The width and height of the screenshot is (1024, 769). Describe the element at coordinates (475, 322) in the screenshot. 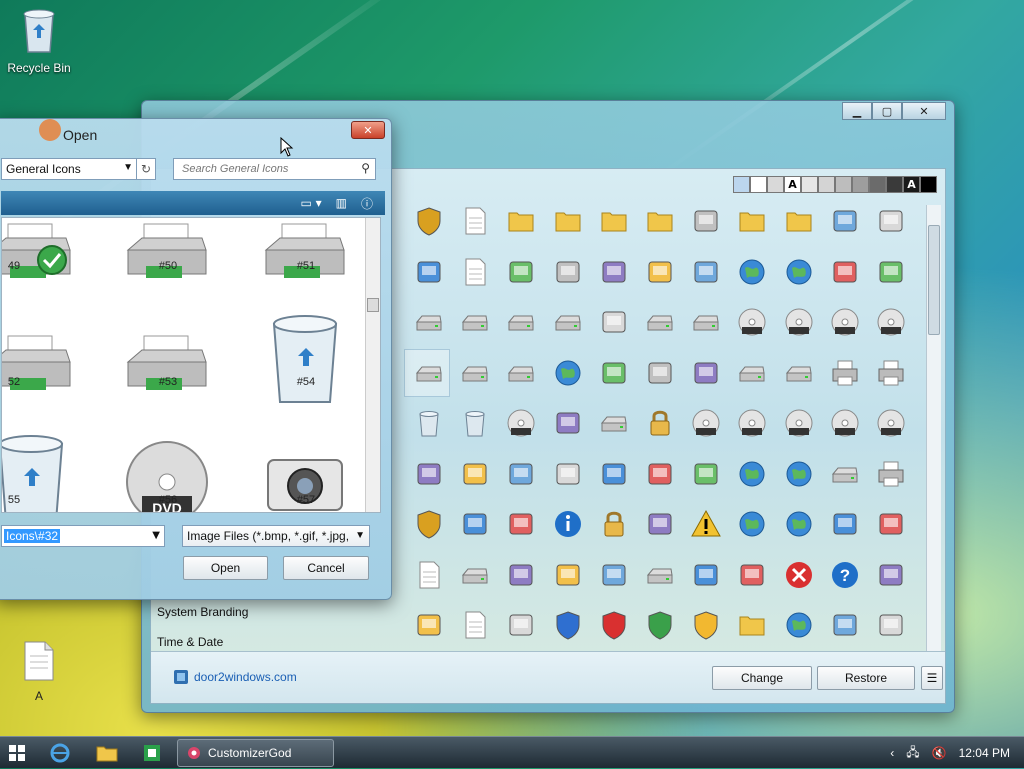

I see `drive-remove-icon` at that location.